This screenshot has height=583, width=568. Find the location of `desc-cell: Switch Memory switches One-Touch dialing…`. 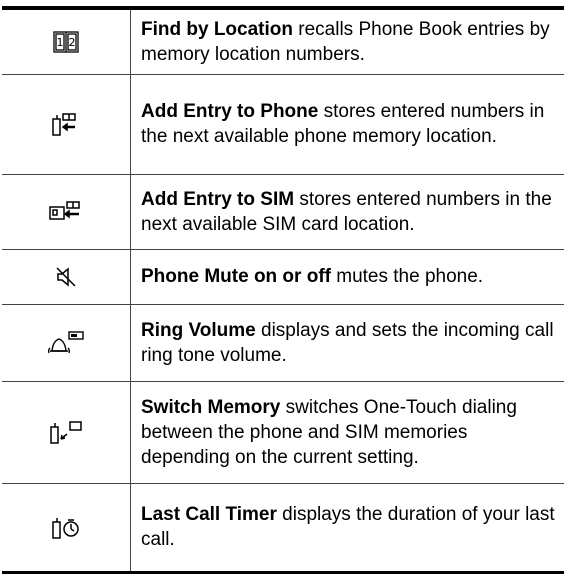

desc-cell: Switch Memory switches One-Touch dialing… is located at coordinates (347, 431).